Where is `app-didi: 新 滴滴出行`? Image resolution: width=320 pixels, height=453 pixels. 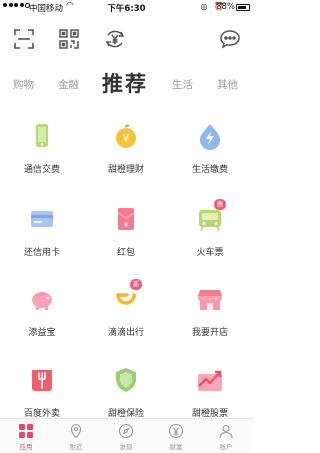 app-didi: 新 滴滴出行 is located at coordinates (126, 312).